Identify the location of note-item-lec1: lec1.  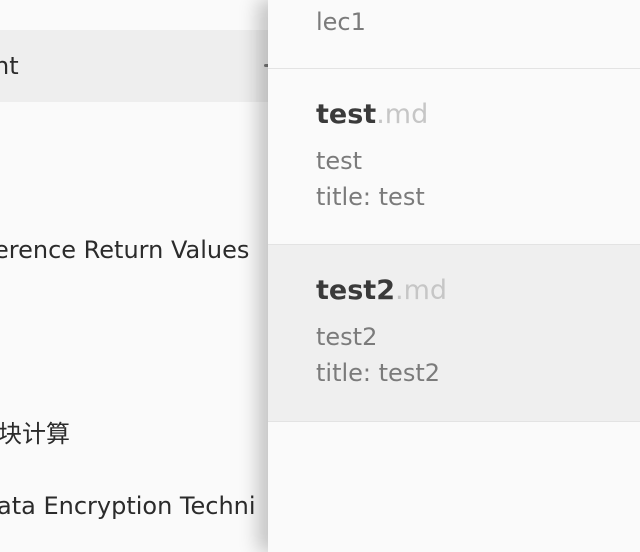
(454, 34).